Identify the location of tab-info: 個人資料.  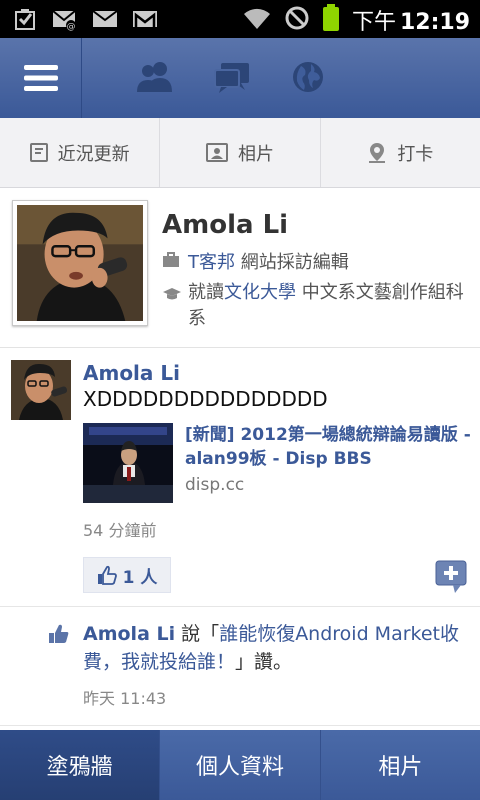
(240, 765).